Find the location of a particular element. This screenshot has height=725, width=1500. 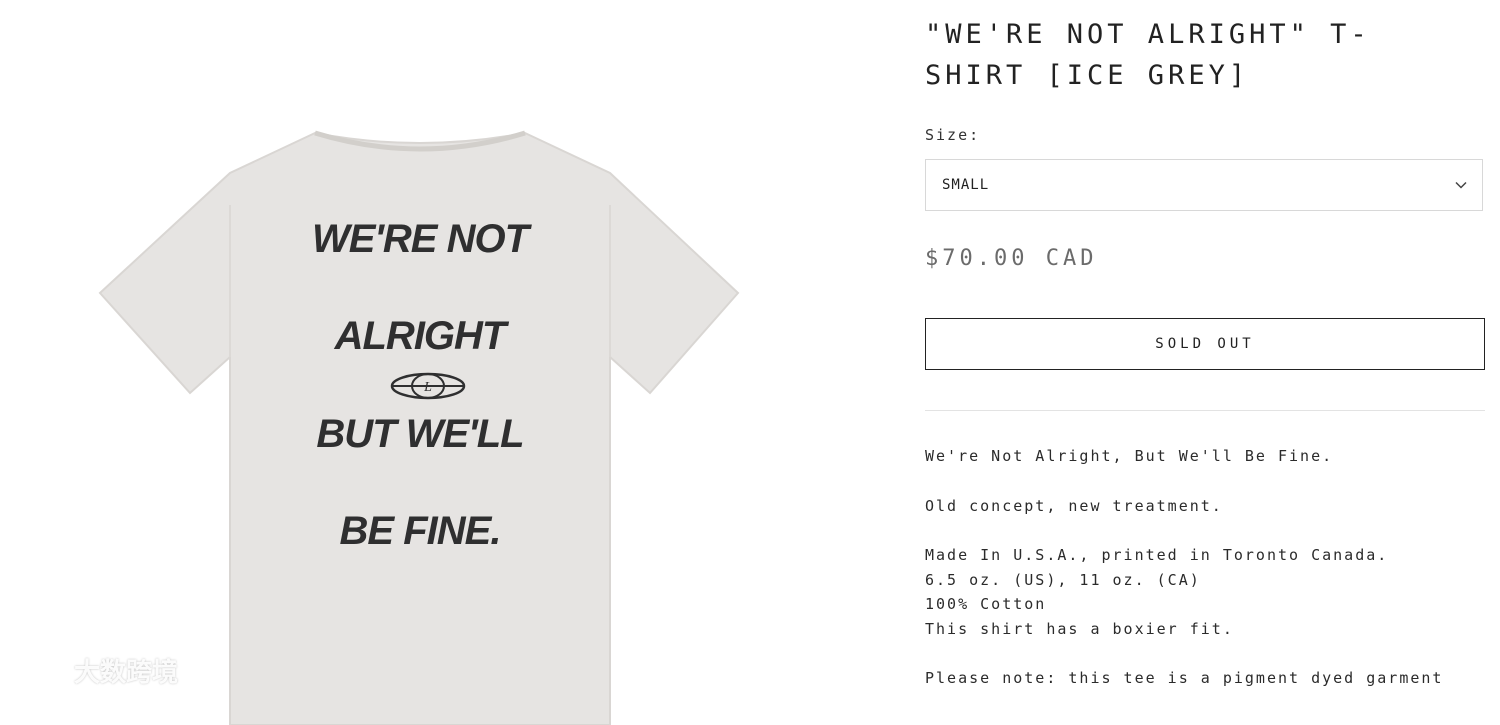

print-line-1: WE'RE NOT is located at coordinates (420, 239).